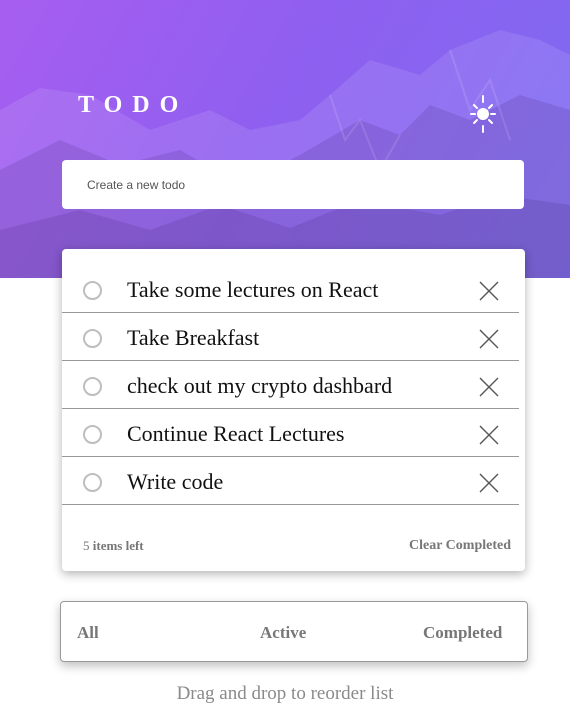 This screenshot has height=706, width=570. Describe the element at coordinates (88, 633) in the screenshot. I see `filter-all: All` at that location.